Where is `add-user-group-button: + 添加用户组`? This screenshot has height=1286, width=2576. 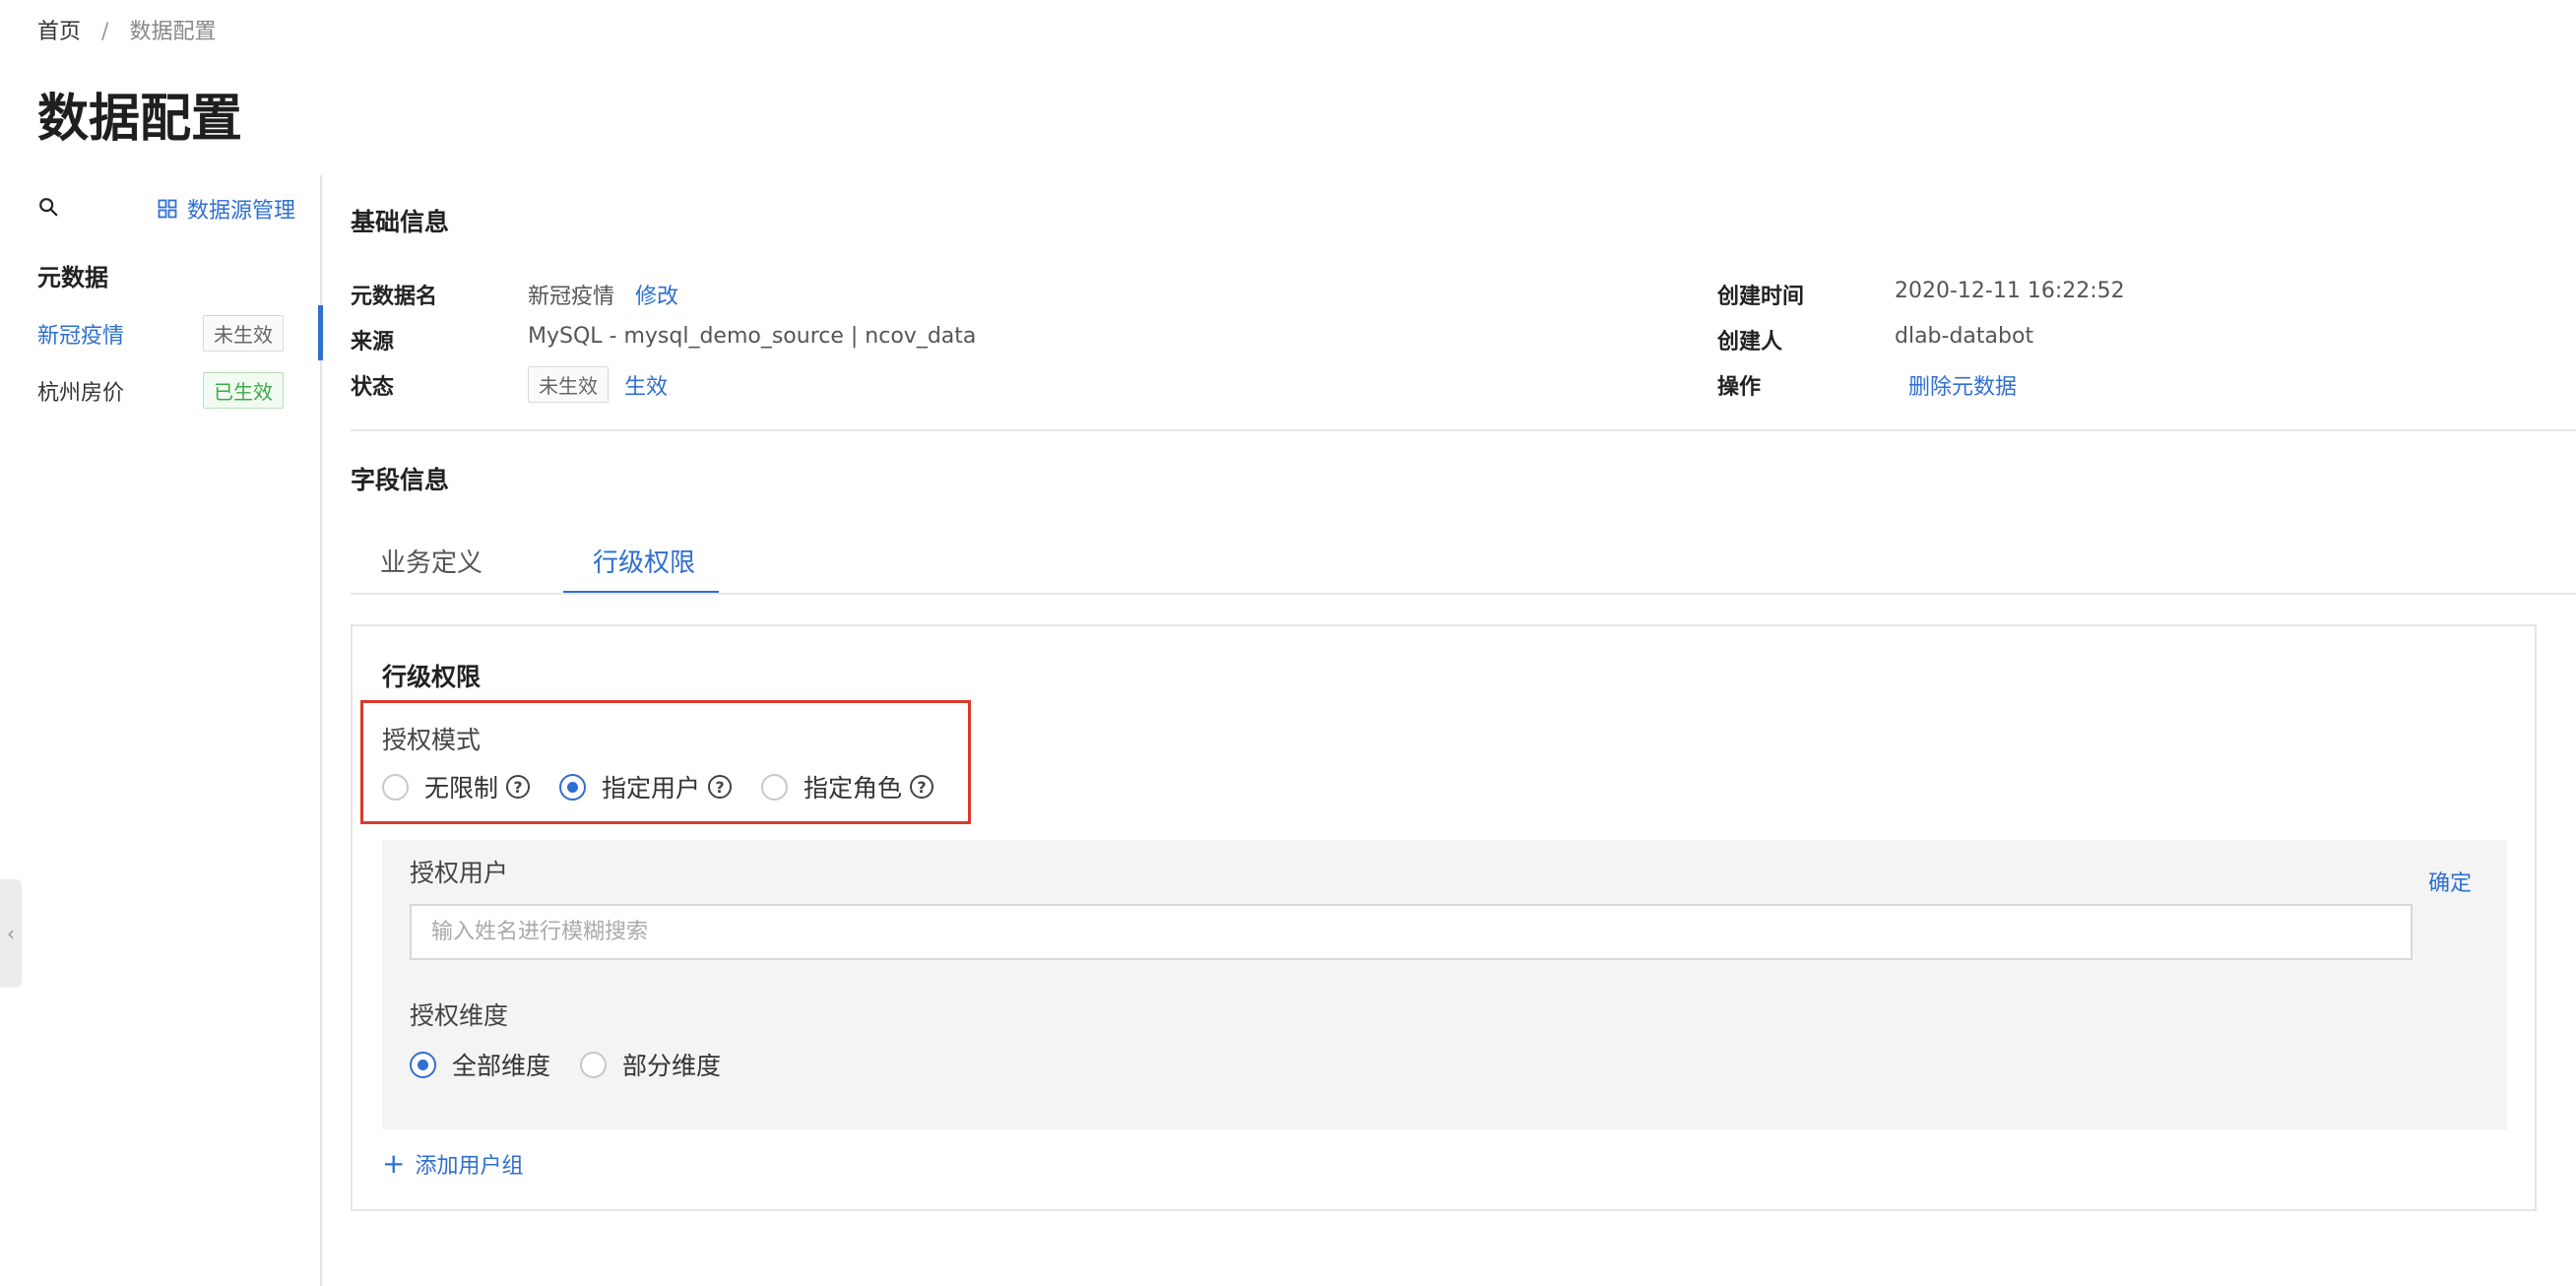 add-user-group-button: + 添加用户组 is located at coordinates (452, 1164).